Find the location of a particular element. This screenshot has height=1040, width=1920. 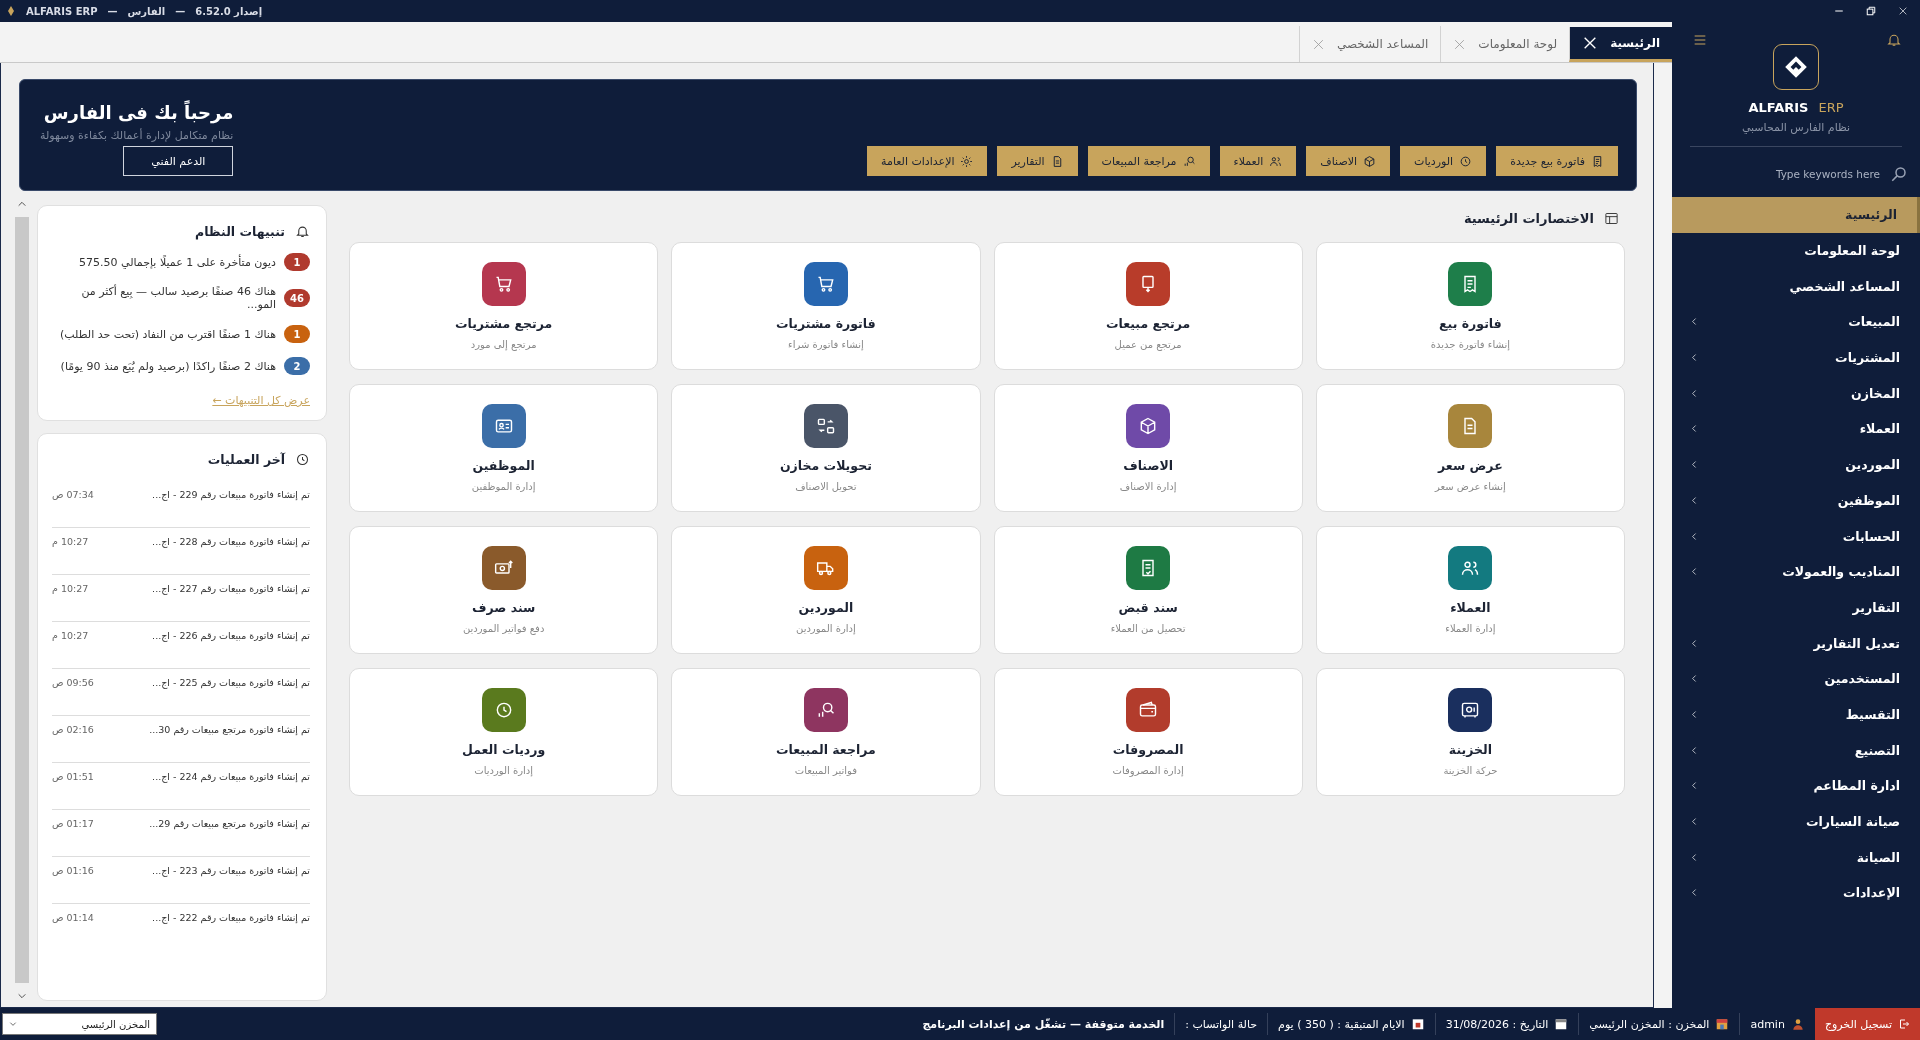

brand-suffix: ERP is located at coordinates (1831, 107).